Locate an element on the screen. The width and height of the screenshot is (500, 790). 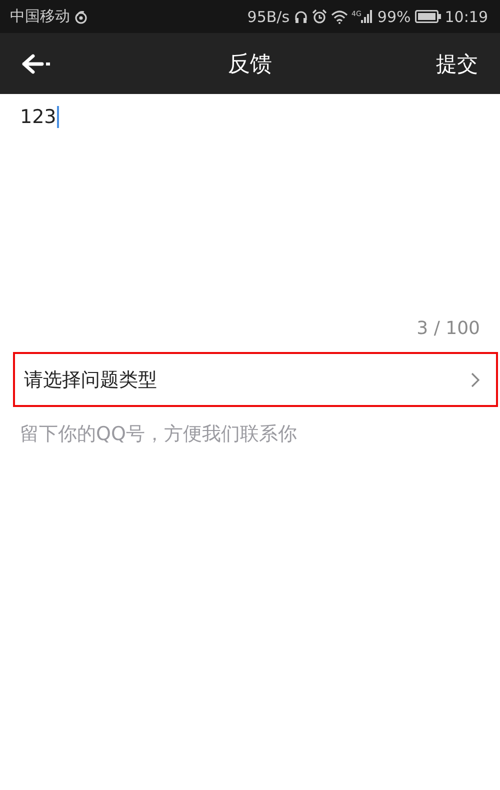
battery-icon is located at coordinates (427, 16).